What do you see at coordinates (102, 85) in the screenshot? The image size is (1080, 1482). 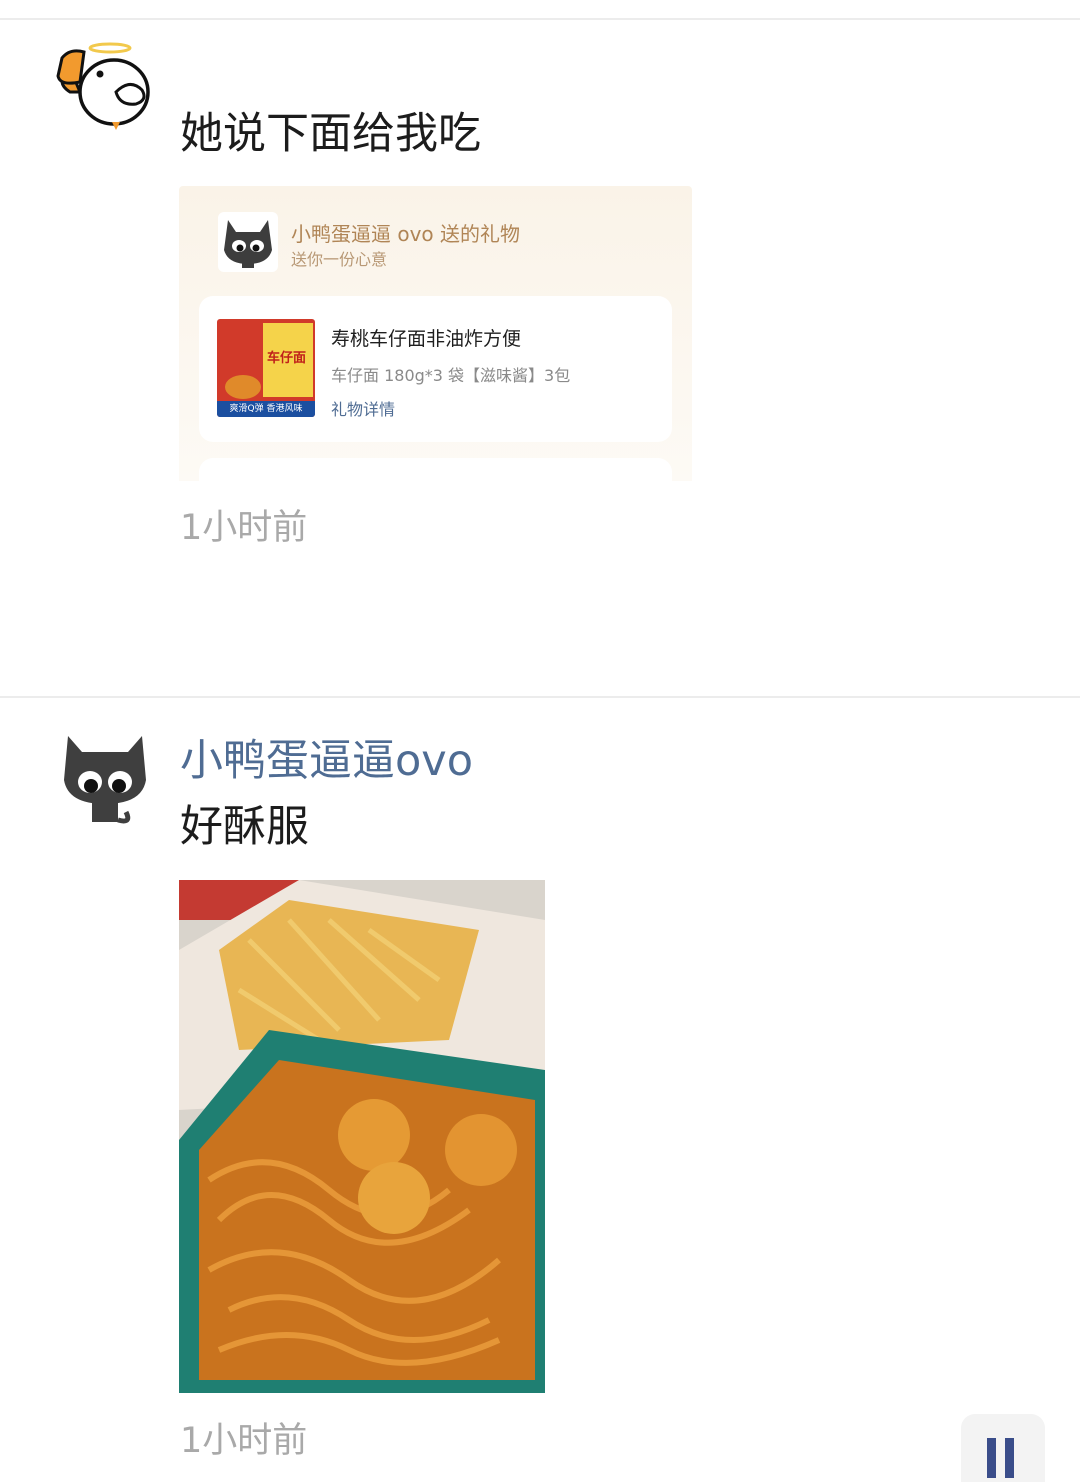 I see `angel-duck-icon` at bounding box center [102, 85].